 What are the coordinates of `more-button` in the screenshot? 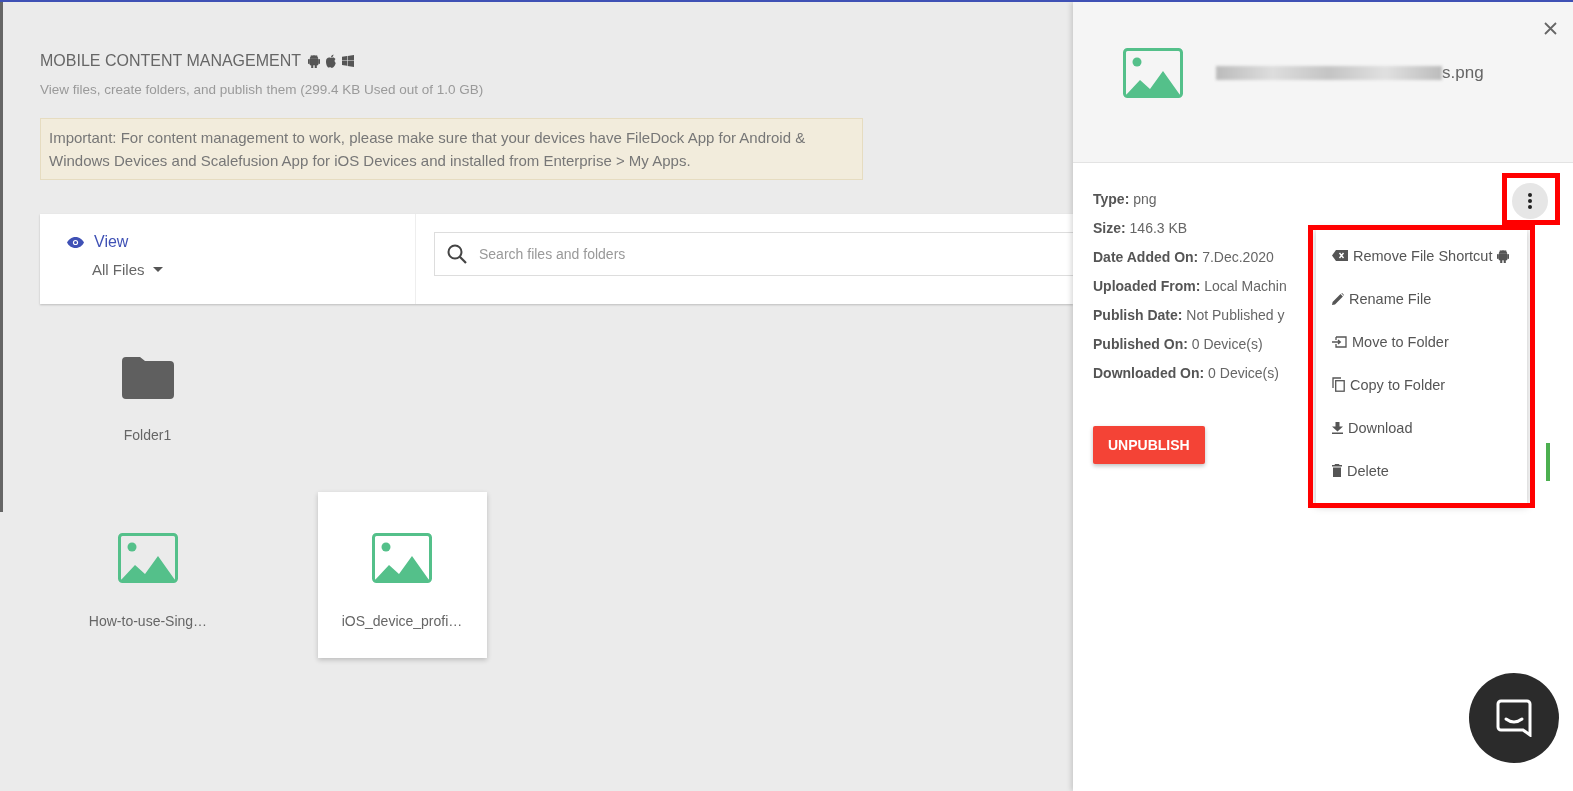 It's located at (1530, 201).